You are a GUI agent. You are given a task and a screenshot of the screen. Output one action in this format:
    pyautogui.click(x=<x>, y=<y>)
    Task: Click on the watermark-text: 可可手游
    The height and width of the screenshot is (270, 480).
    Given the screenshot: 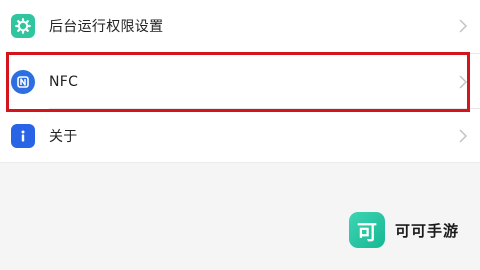 What is the action you would take?
    pyautogui.click(x=427, y=230)
    